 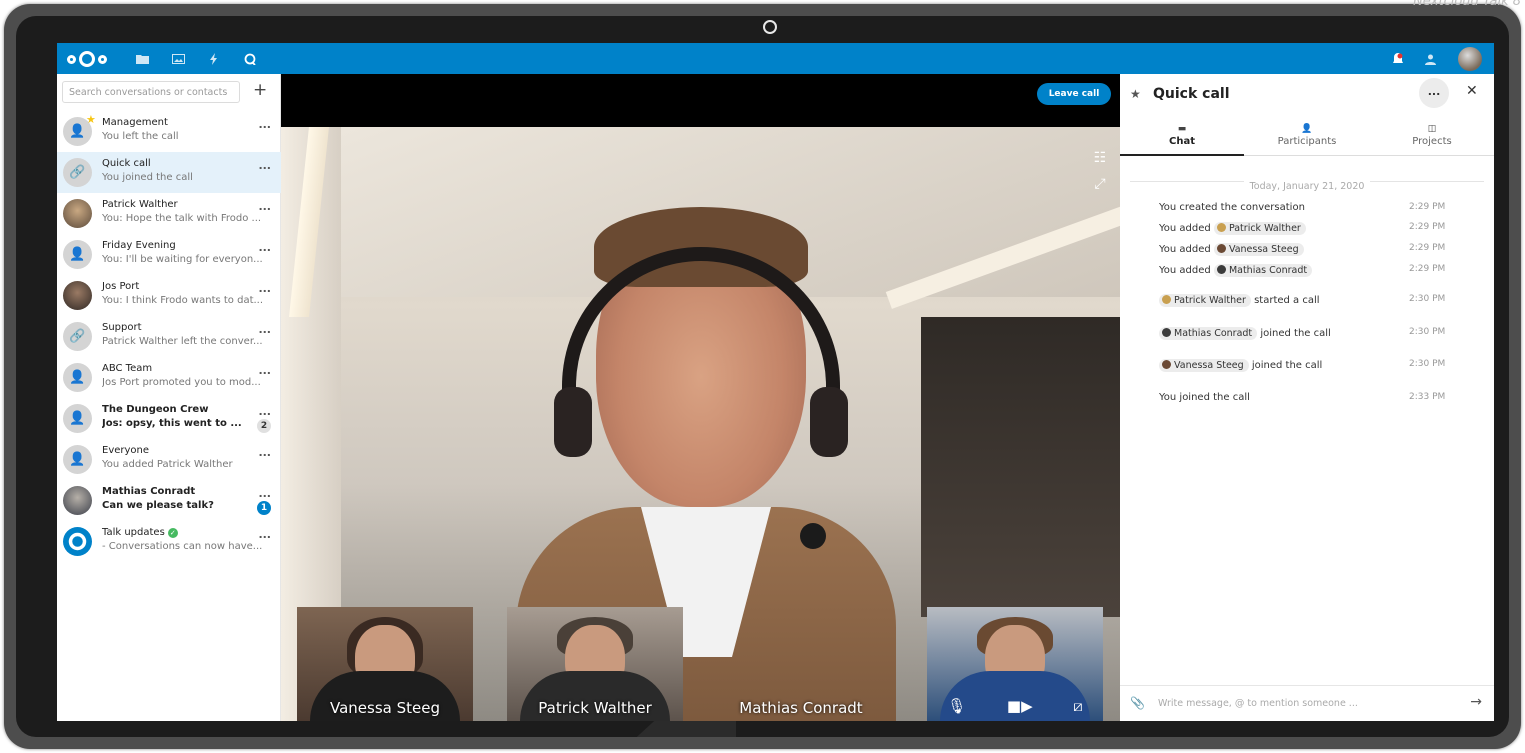 I want to click on conversation-name: Quick call, so click(x=126, y=163).